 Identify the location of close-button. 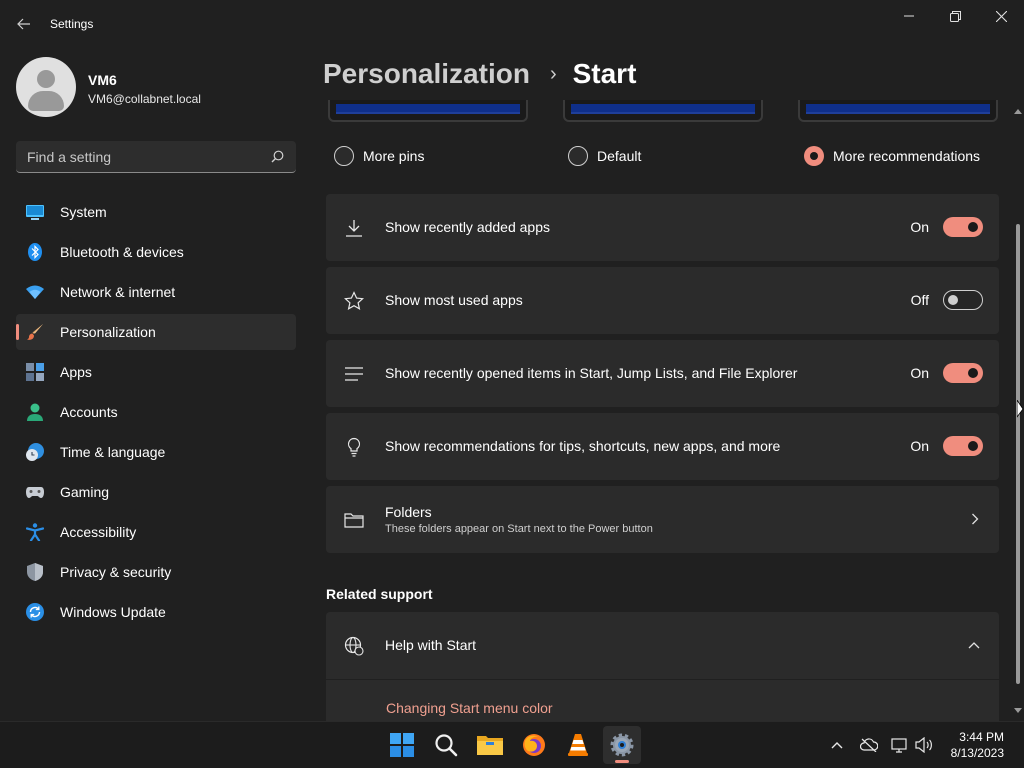
(1001, 16).